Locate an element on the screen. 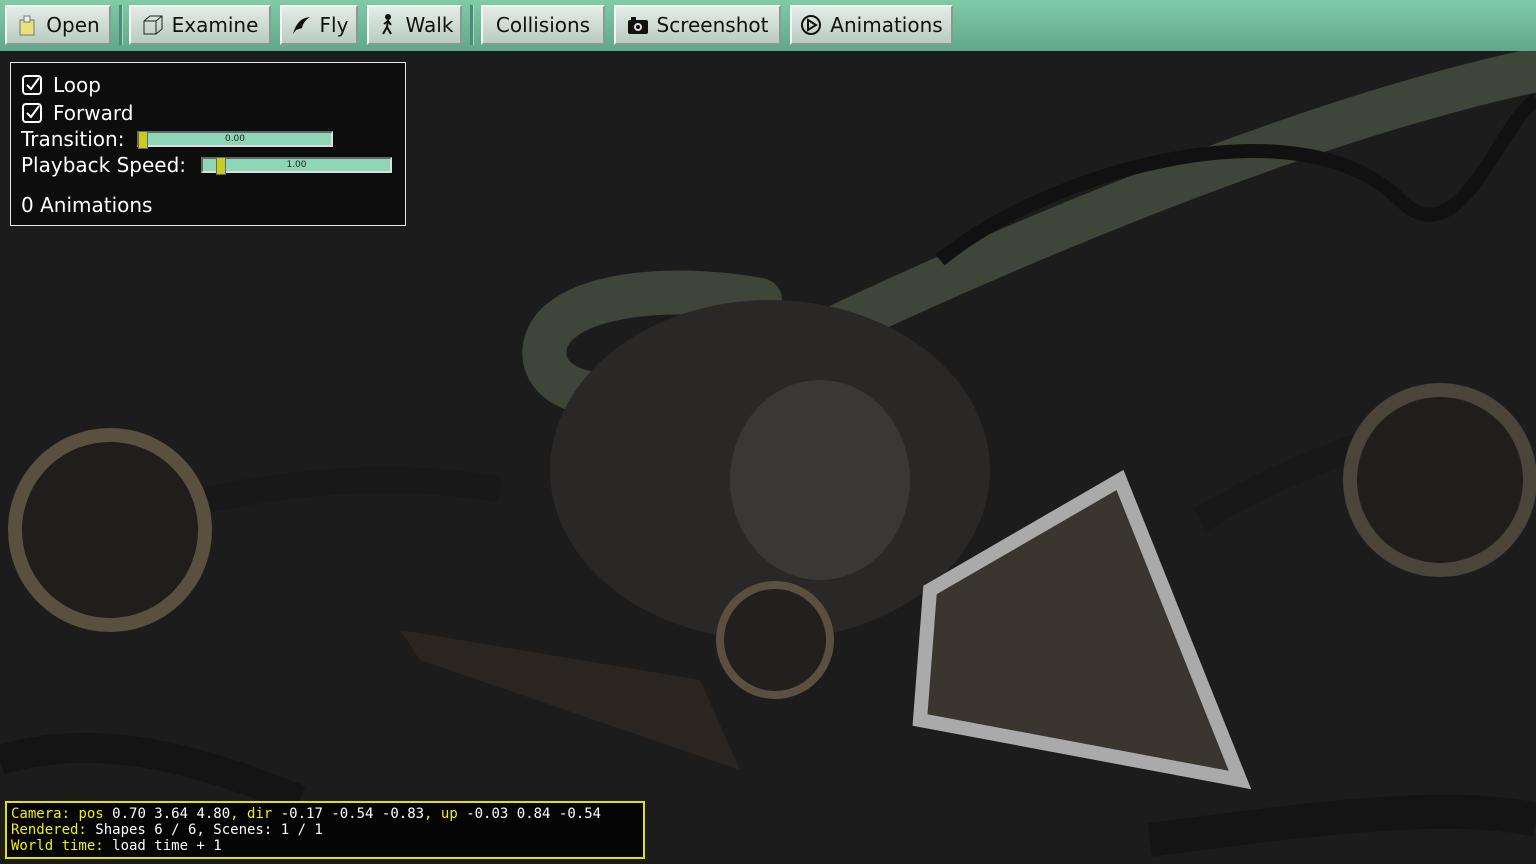  world-time-line: World time: load time + 1 is located at coordinates (325, 846).